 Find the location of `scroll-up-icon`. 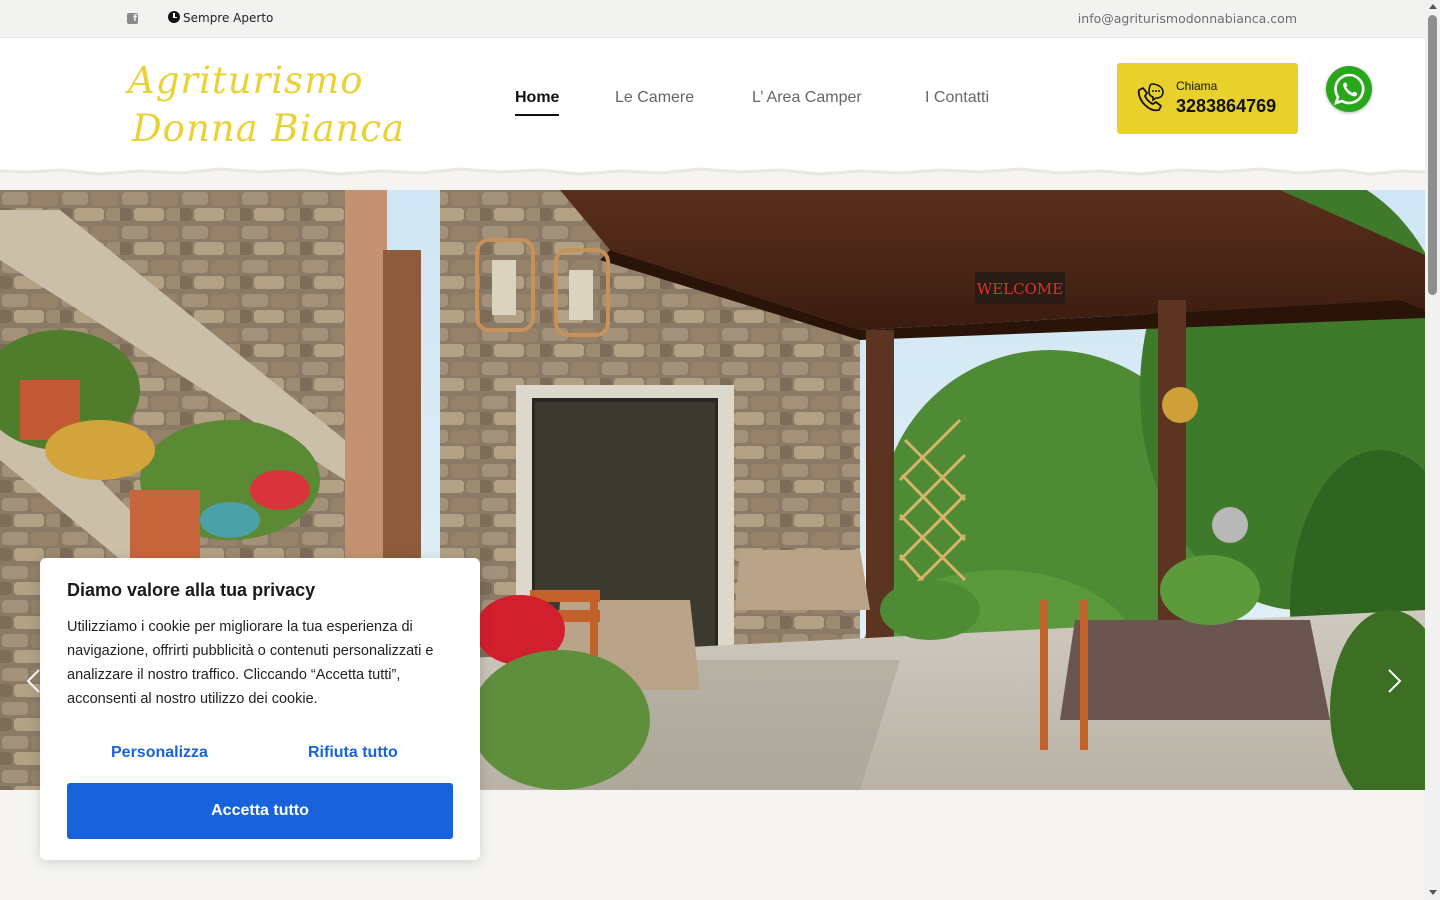

scroll-up-icon is located at coordinates (1433, 6).